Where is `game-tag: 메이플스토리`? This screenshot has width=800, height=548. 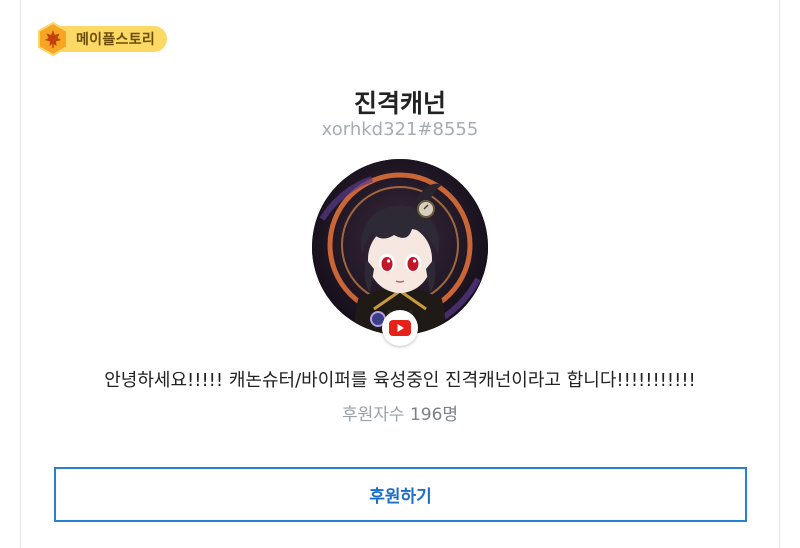 game-tag: 메이플스토리 is located at coordinates (102, 39).